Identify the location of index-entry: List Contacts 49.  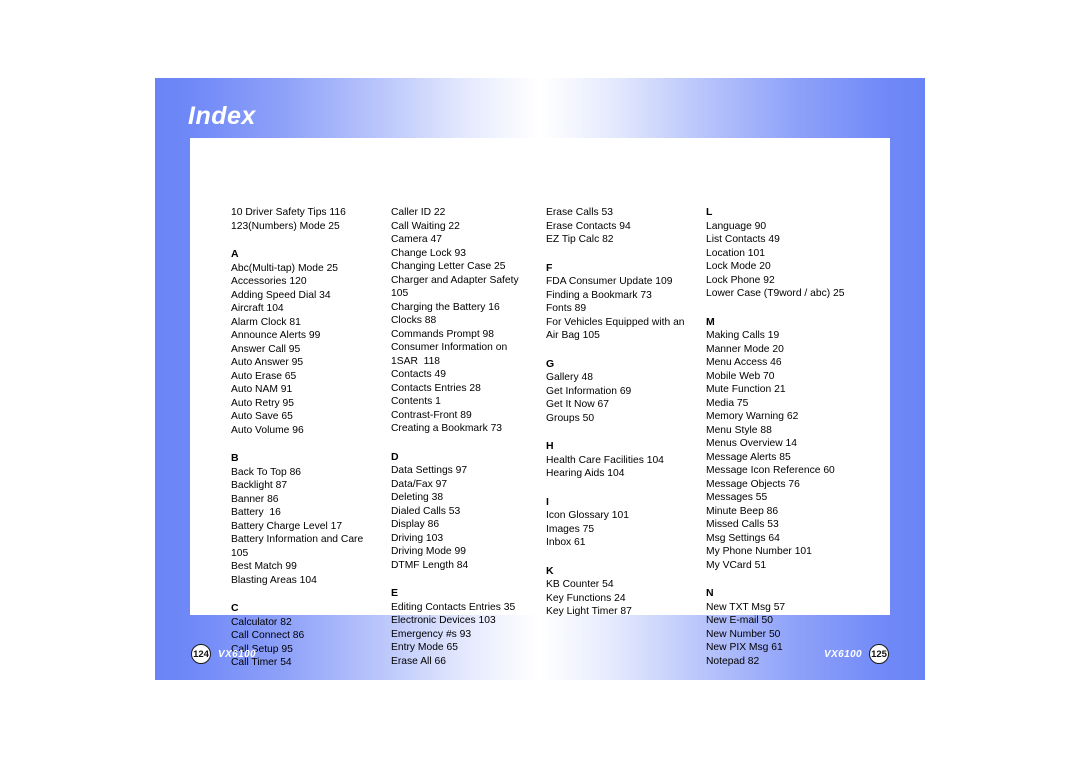
(743, 239).